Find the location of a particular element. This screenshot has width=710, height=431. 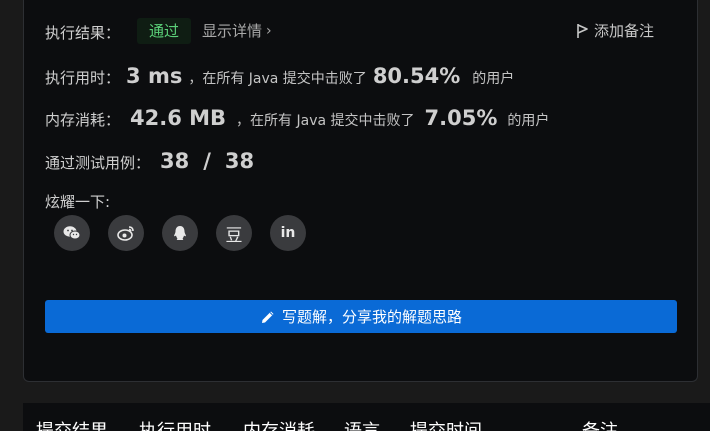

runtime-text-before: ，在所有 Java 提交中击败了 is located at coordinates (277, 79).